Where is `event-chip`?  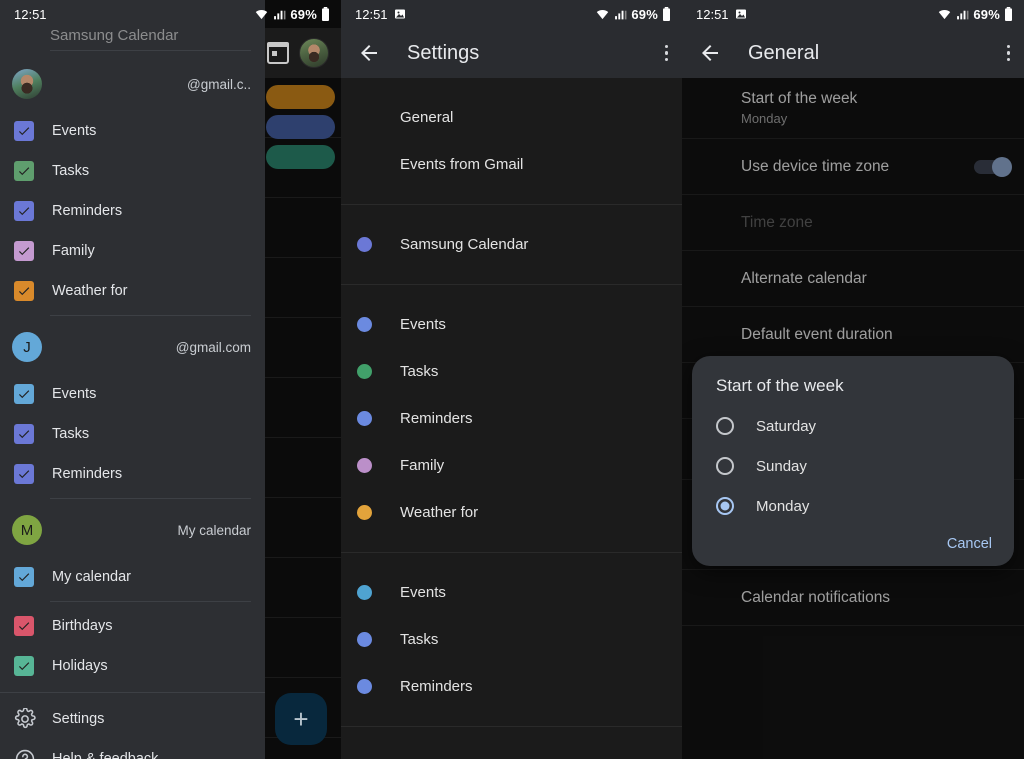
event-chip is located at coordinates (300, 97).